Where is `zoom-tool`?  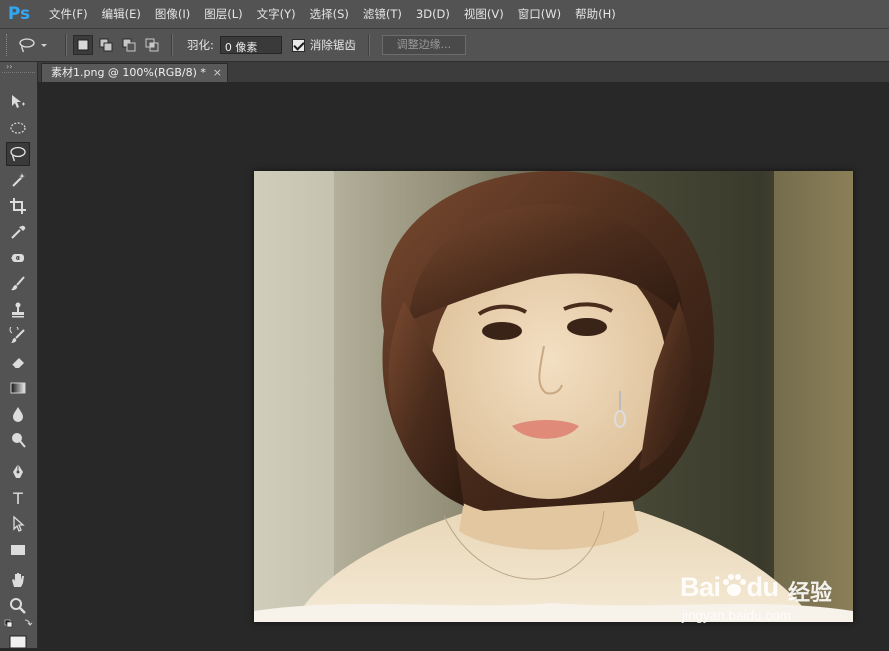 zoom-tool is located at coordinates (18, 606).